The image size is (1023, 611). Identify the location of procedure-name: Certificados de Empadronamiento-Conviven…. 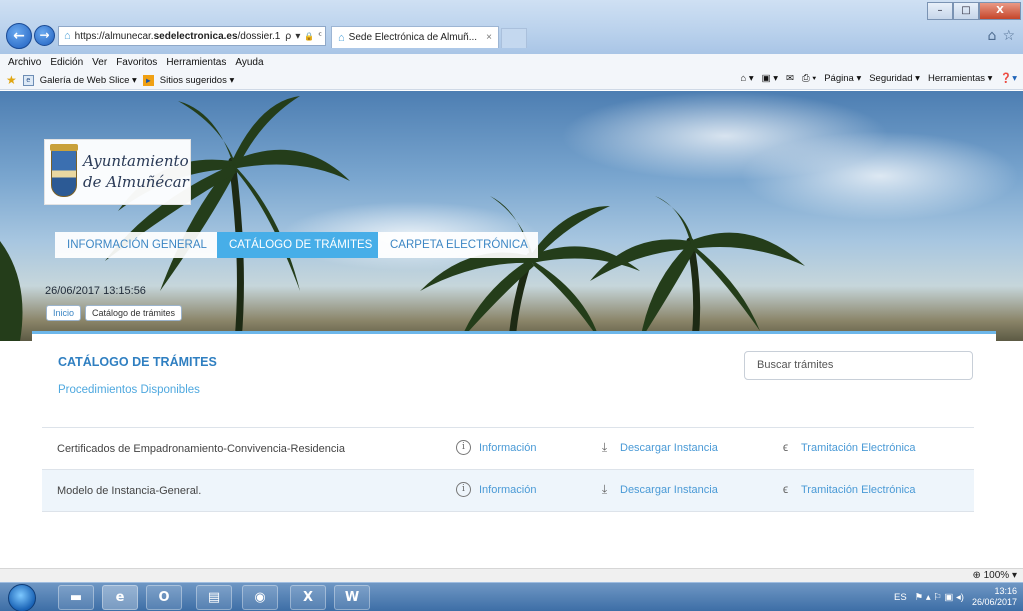
(201, 449).